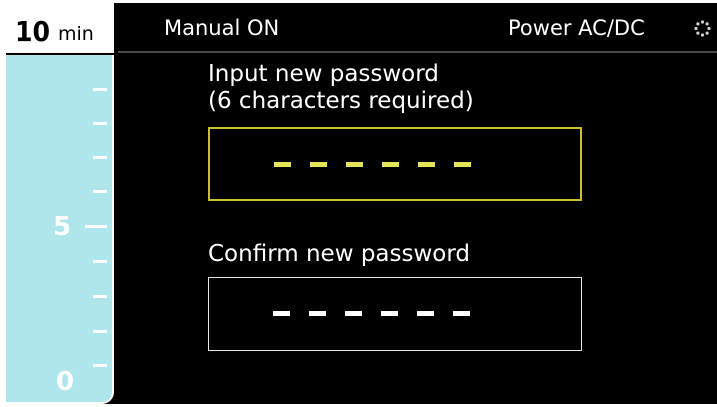  Describe the element at coordinates (323, 74) in the screenshot. I see `new-password-prompt: Input new password` at that location.